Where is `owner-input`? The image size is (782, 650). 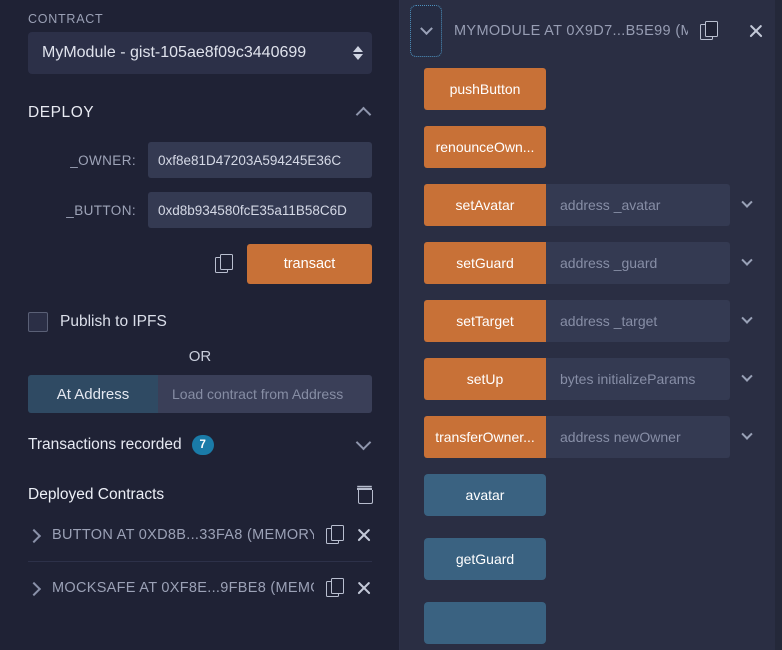
owner-input is located at coordinates (260, 160).